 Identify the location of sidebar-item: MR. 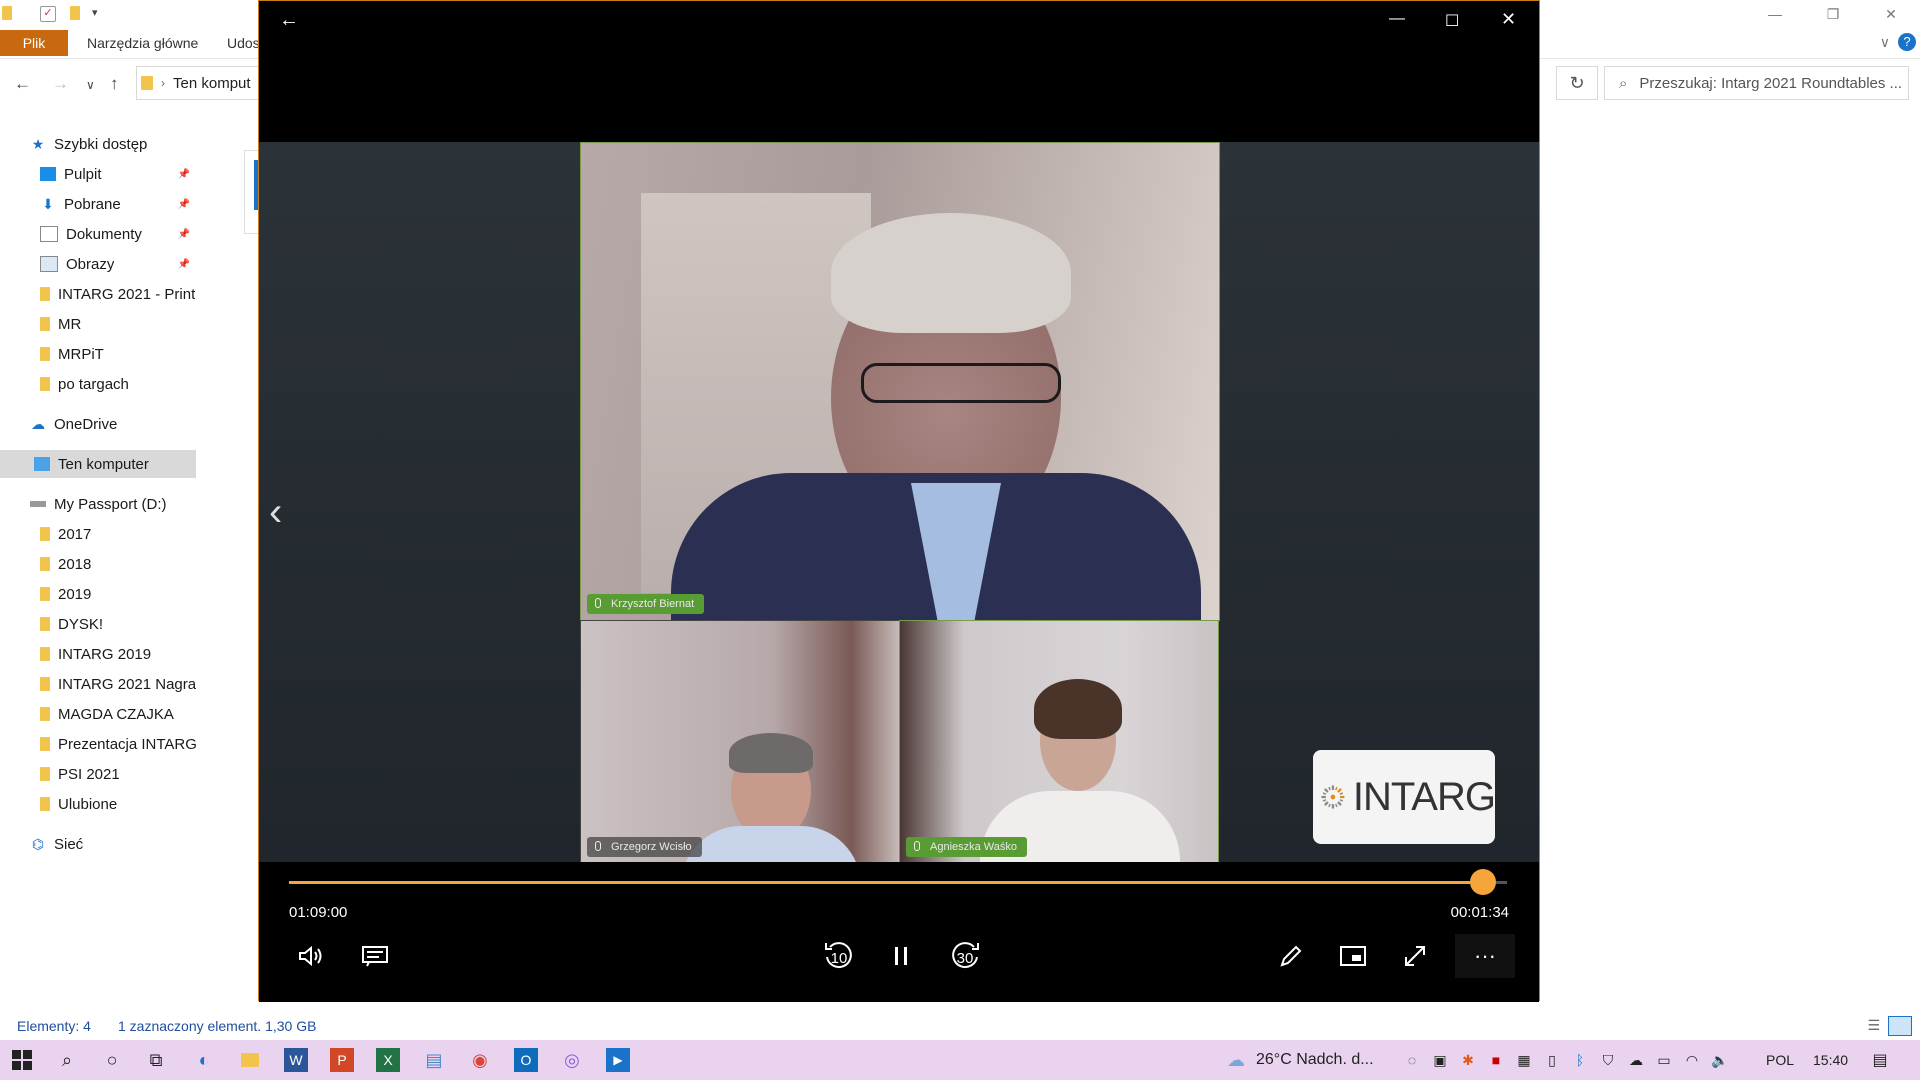
(98, 324).